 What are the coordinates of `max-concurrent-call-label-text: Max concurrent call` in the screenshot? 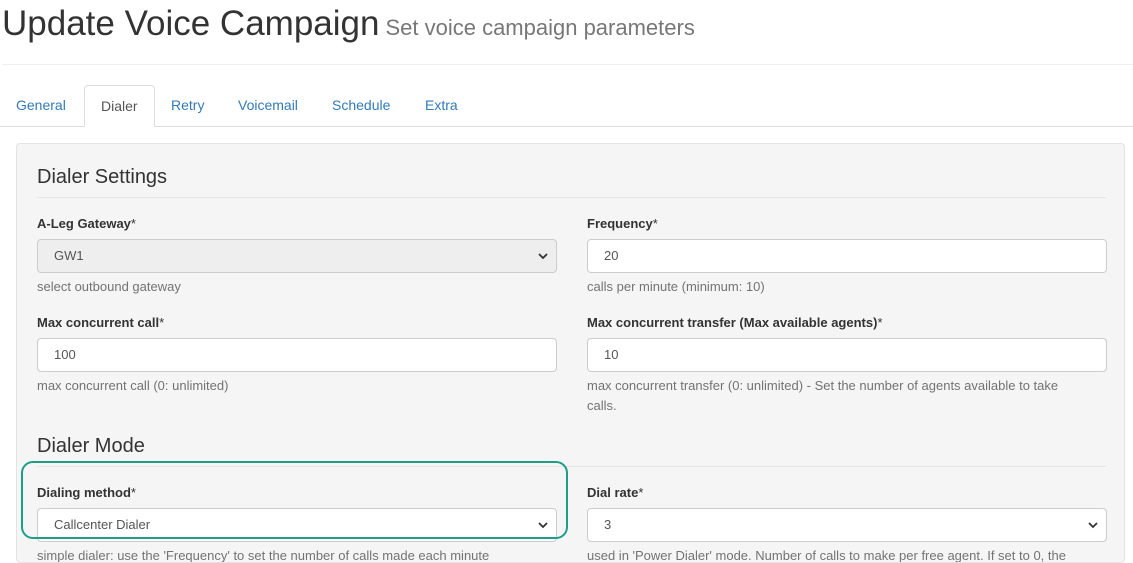 It's located at (98, 322).